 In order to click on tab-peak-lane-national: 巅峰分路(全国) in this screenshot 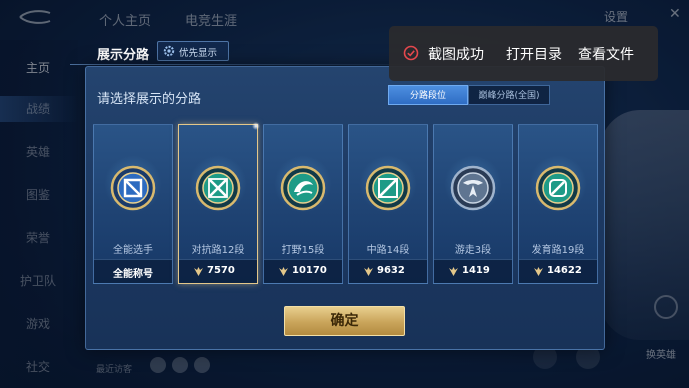, I will do `click(509, 95)`.